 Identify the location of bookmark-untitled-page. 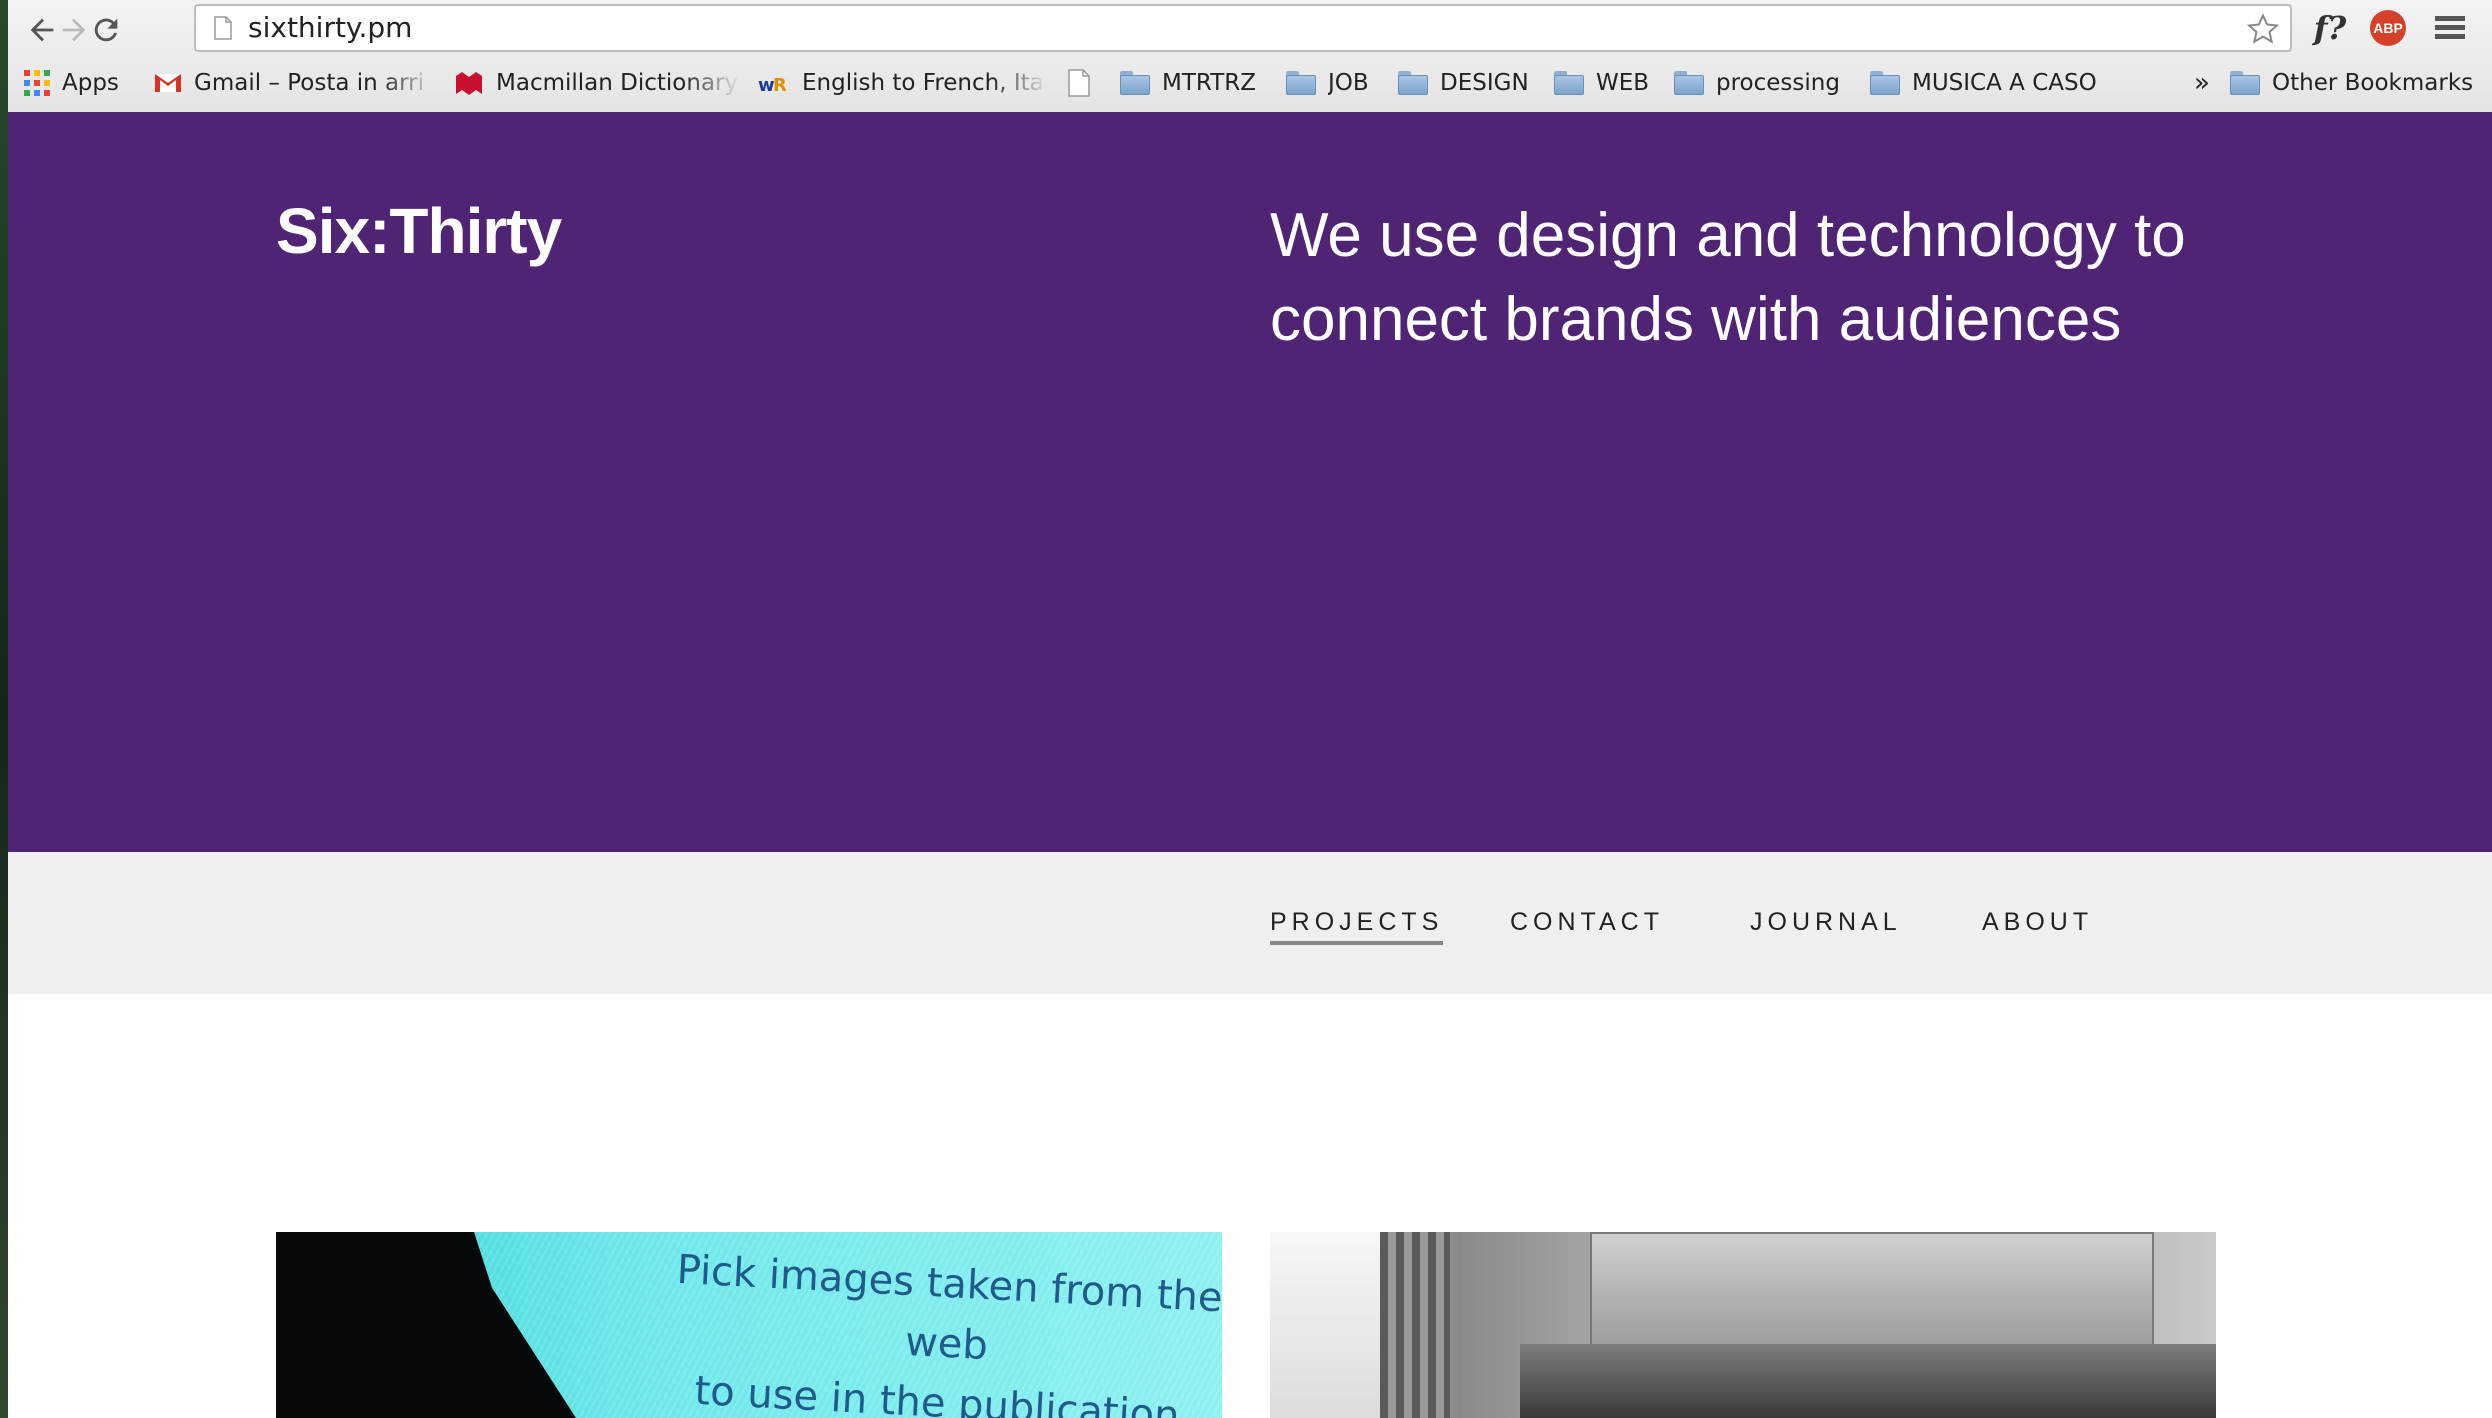
(1083, 83).